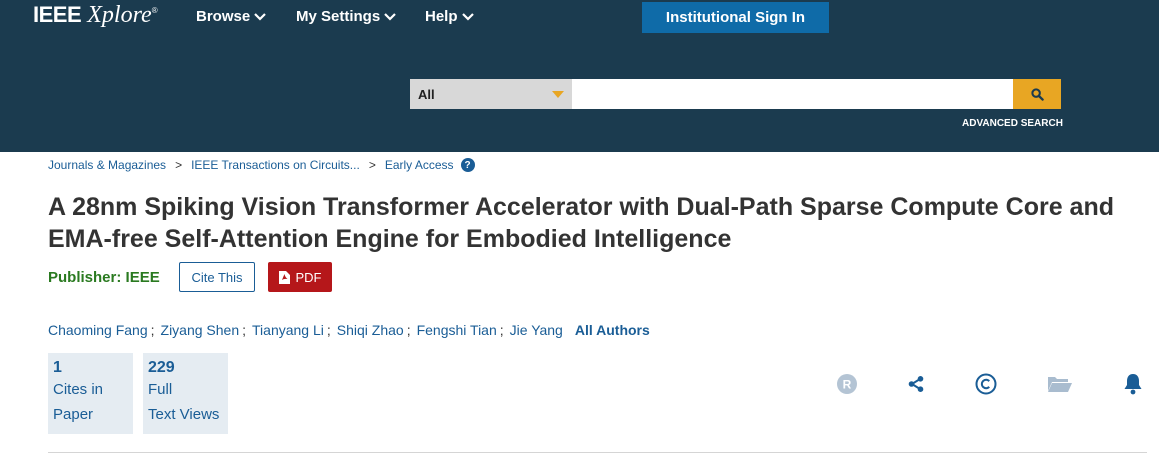 This screenshot has height=458, width=1159. What do you see at coordinates (107, 165) in the screenshot?
I see `breadcrumb-journals-magazines: Journals & Magazines` at bounding box center [107, 165].